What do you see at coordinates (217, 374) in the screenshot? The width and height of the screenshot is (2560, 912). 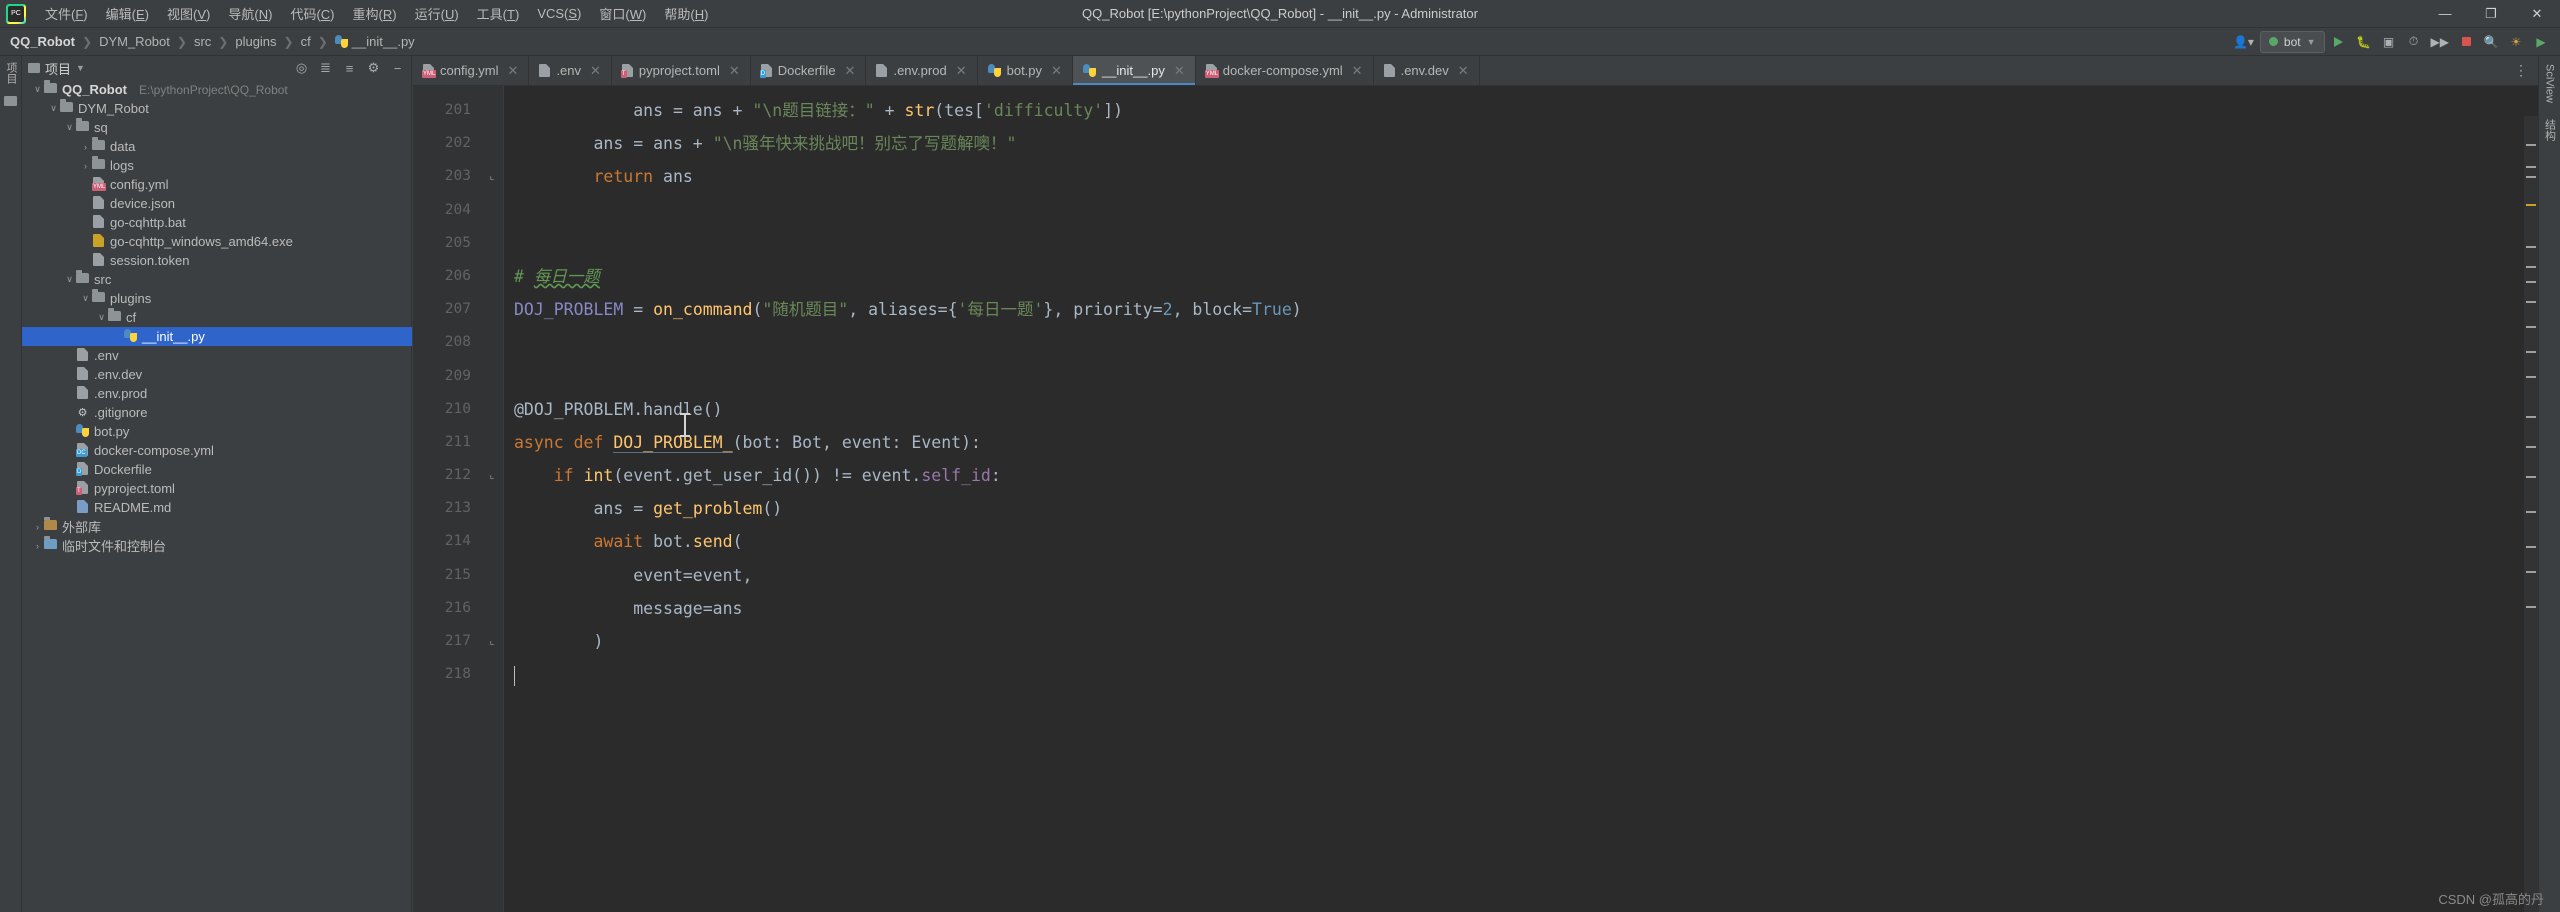 I see `tree-node-.env.dev: • .env.dev` at bounding box center [217, 374].